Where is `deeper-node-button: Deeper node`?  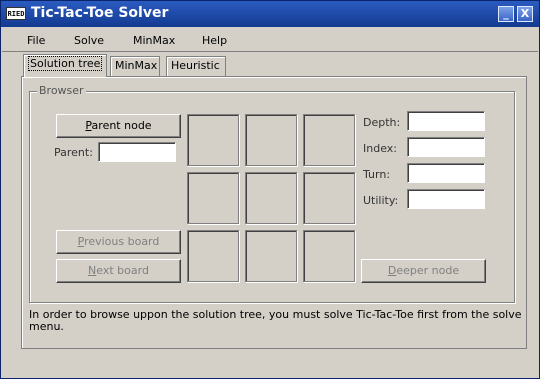 deeper-node-button: Deeper node is located at coordinates (423, 271).